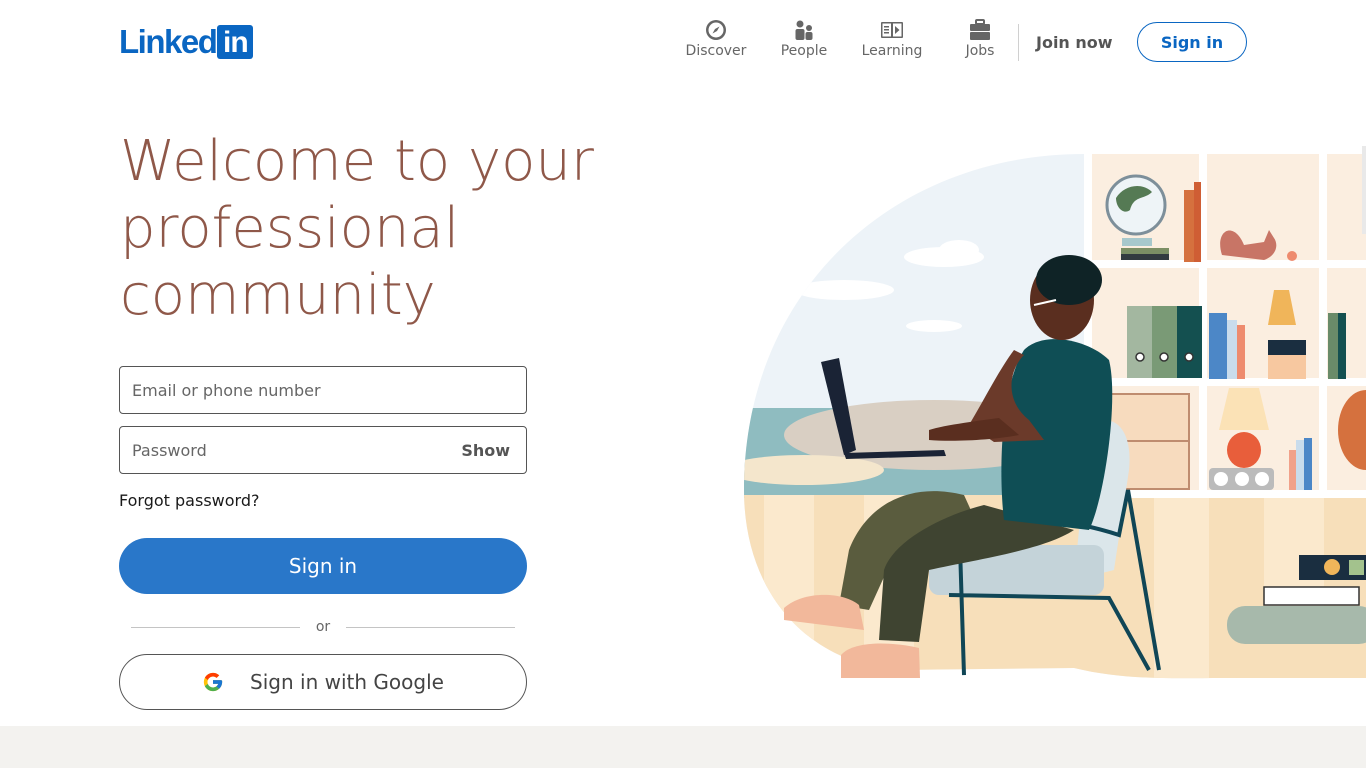 The height and width of the screenshot is (768, 1366). Describe the element at coordinates (716, 30) in the screenshot. I see `compass-icon` at that location.